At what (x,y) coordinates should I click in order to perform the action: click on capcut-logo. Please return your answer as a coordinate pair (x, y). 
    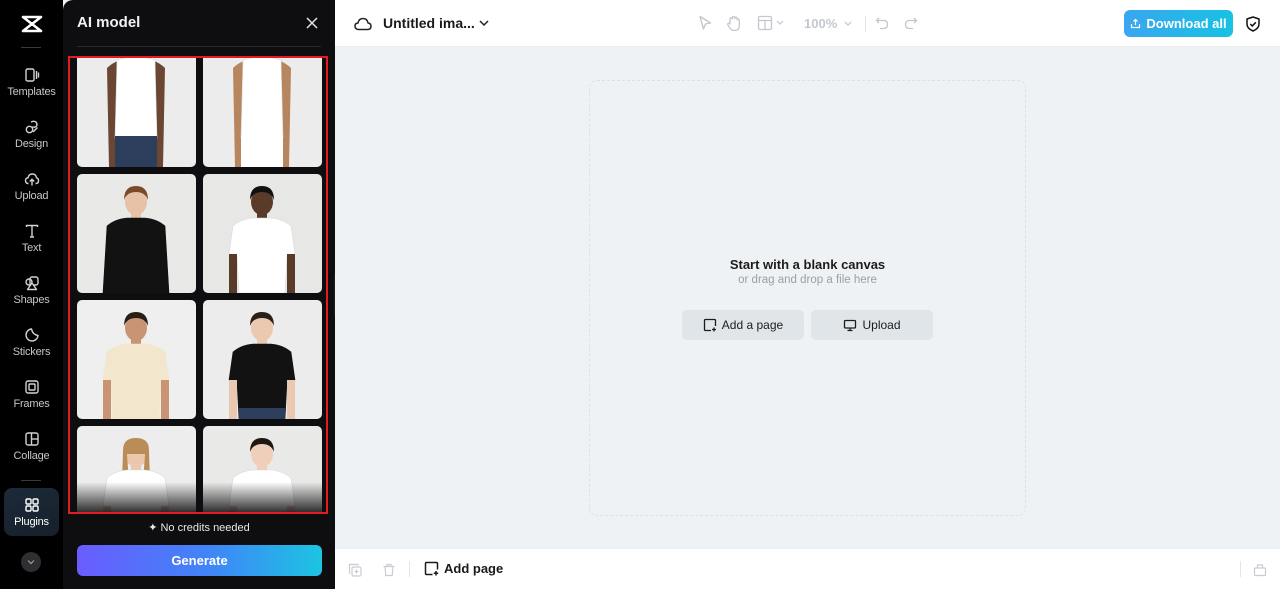
    Looking at the image, I should click on (31, 24).